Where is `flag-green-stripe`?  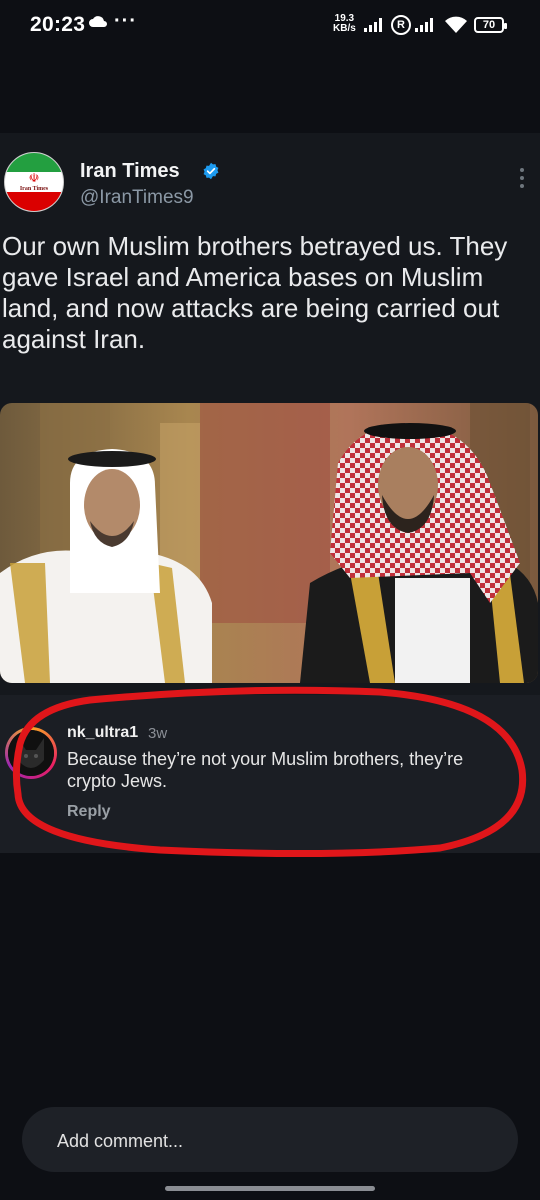
flag-green-stripe is located at coordinates (34, 163).